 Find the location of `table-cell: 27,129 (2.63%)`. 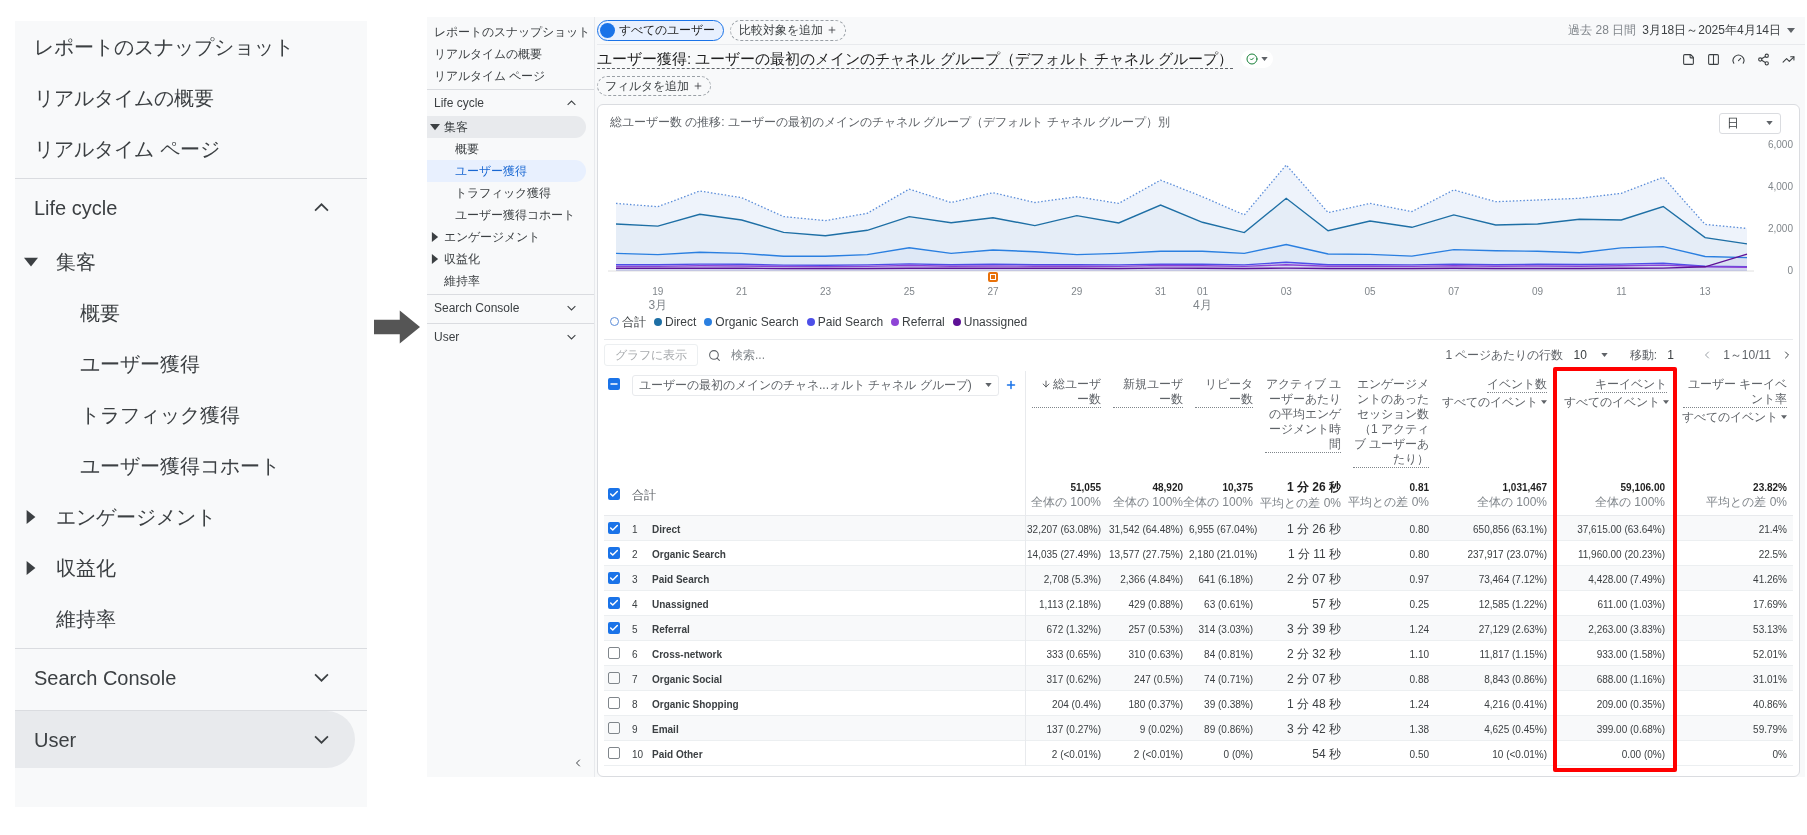

table-cell: 27,129 (2.63%) is located at coordinates (1512, 629).